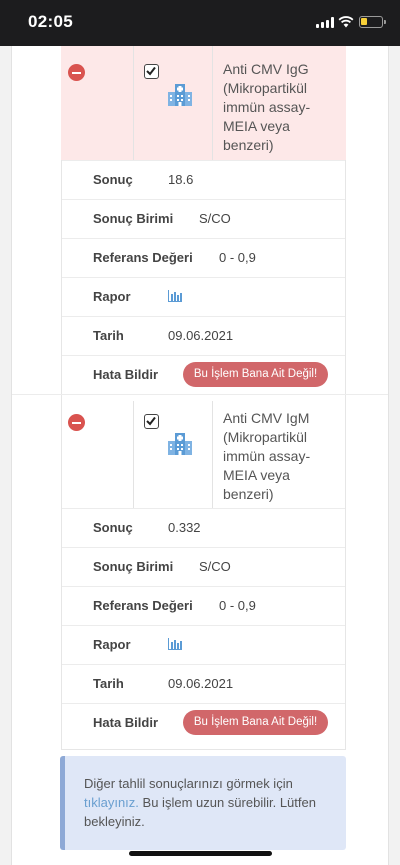 Image resolution: width=400 pixels, height=865 pixels. What do you see at coordinates (181, 179) in the screenshot?
I see `result-value: 18.6` at bounding box center [181, 179].